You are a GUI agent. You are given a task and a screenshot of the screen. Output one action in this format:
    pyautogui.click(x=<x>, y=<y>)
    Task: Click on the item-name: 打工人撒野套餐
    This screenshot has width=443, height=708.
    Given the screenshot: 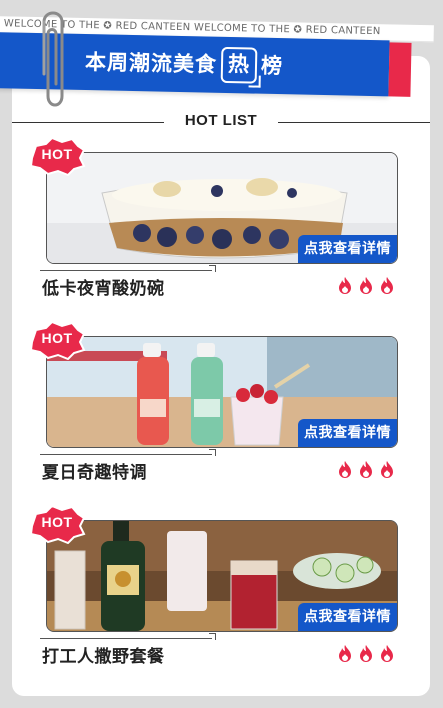 What is the action you would take?
    pyautogui.click(x=103, y=657)
    